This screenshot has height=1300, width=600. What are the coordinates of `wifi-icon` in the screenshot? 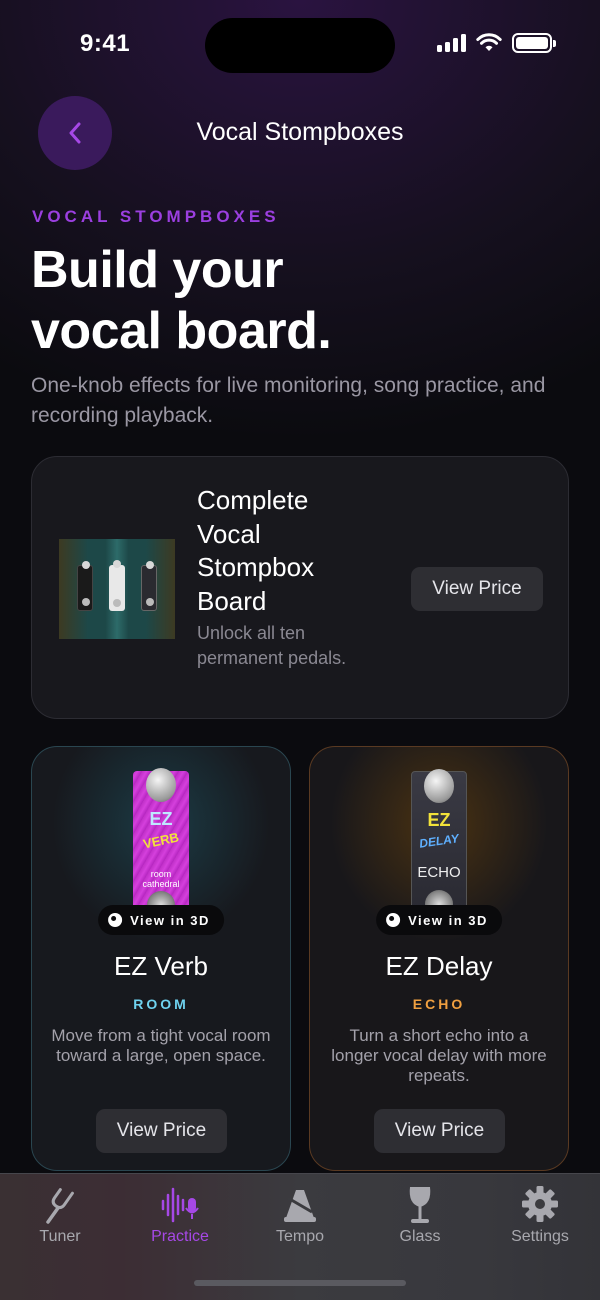 It's located at (489, 42).